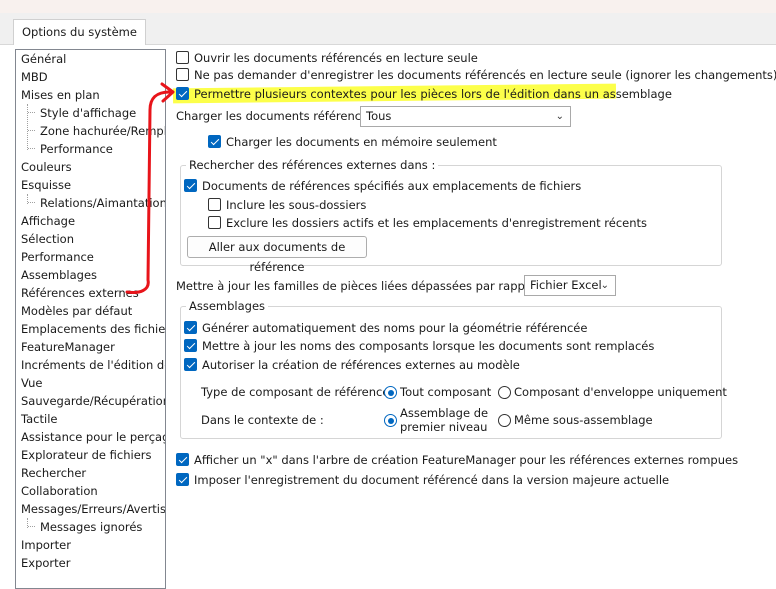 This screenshot has width=776, height=589. I want to click on annotation-arrow, so click(150, 188).